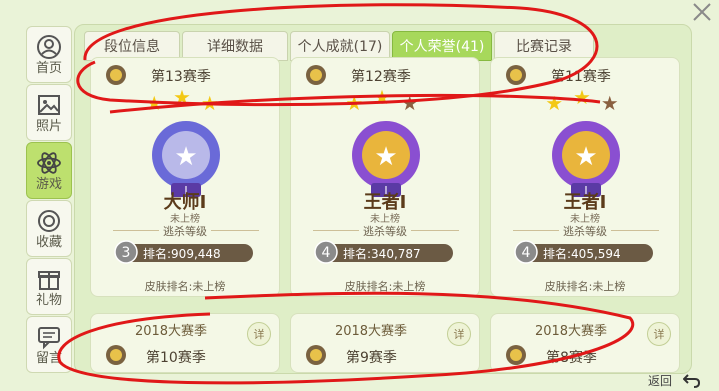  I want to click on atom-icon, so click(49, 162).